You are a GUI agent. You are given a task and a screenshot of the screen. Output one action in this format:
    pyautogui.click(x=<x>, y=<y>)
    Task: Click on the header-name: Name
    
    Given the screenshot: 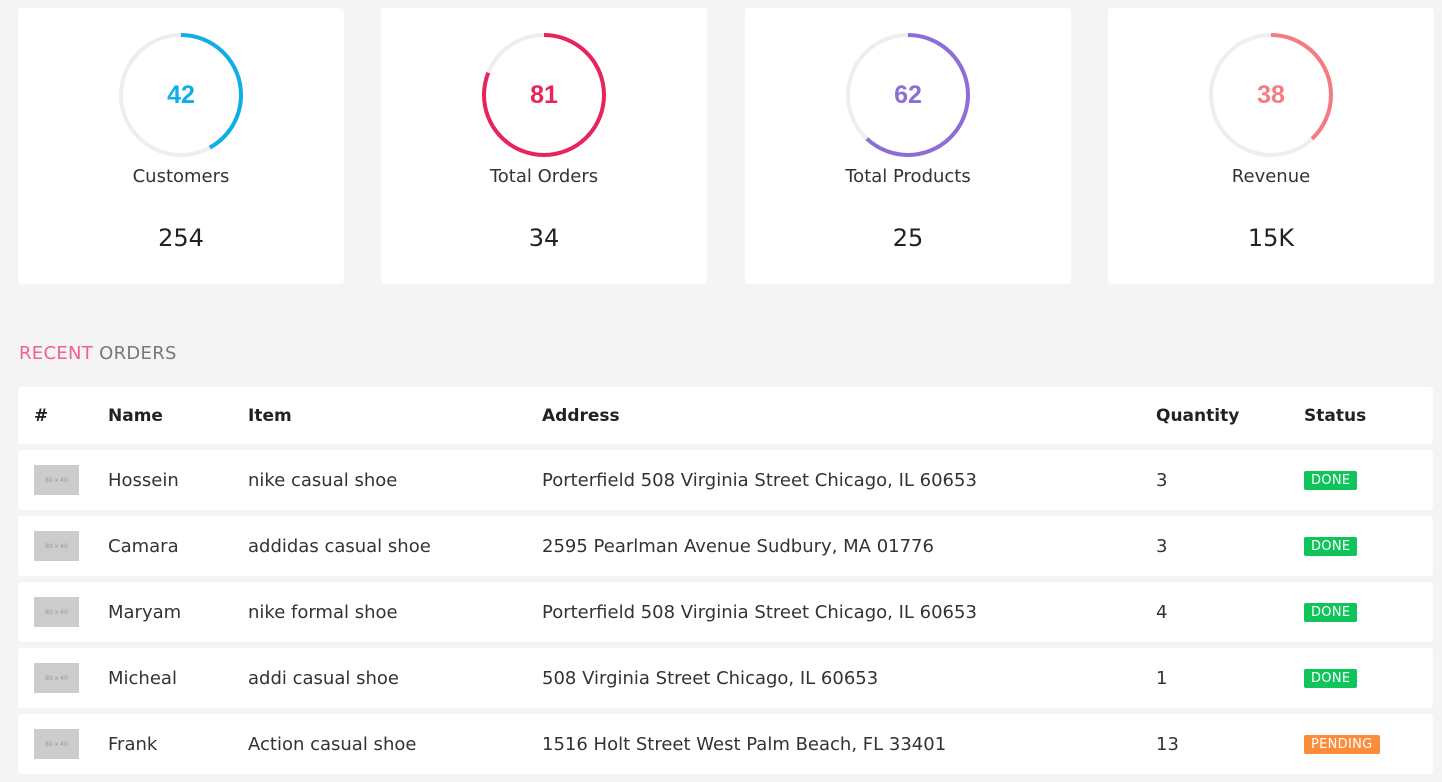 What is the action you would take?
    pyautogui.click(x=135, y=415)
    